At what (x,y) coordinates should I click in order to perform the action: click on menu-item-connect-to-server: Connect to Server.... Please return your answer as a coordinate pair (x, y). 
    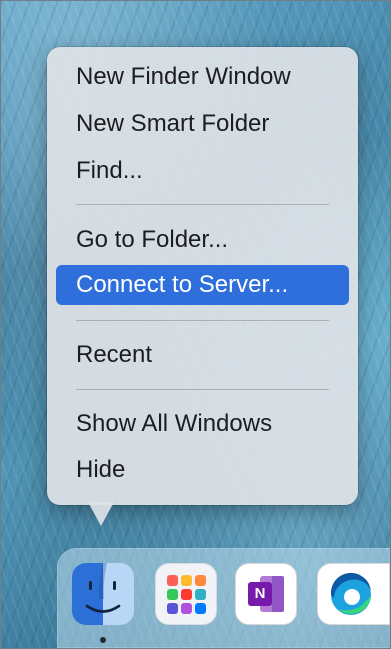
    Looking at the image, I should click on (202, 285).